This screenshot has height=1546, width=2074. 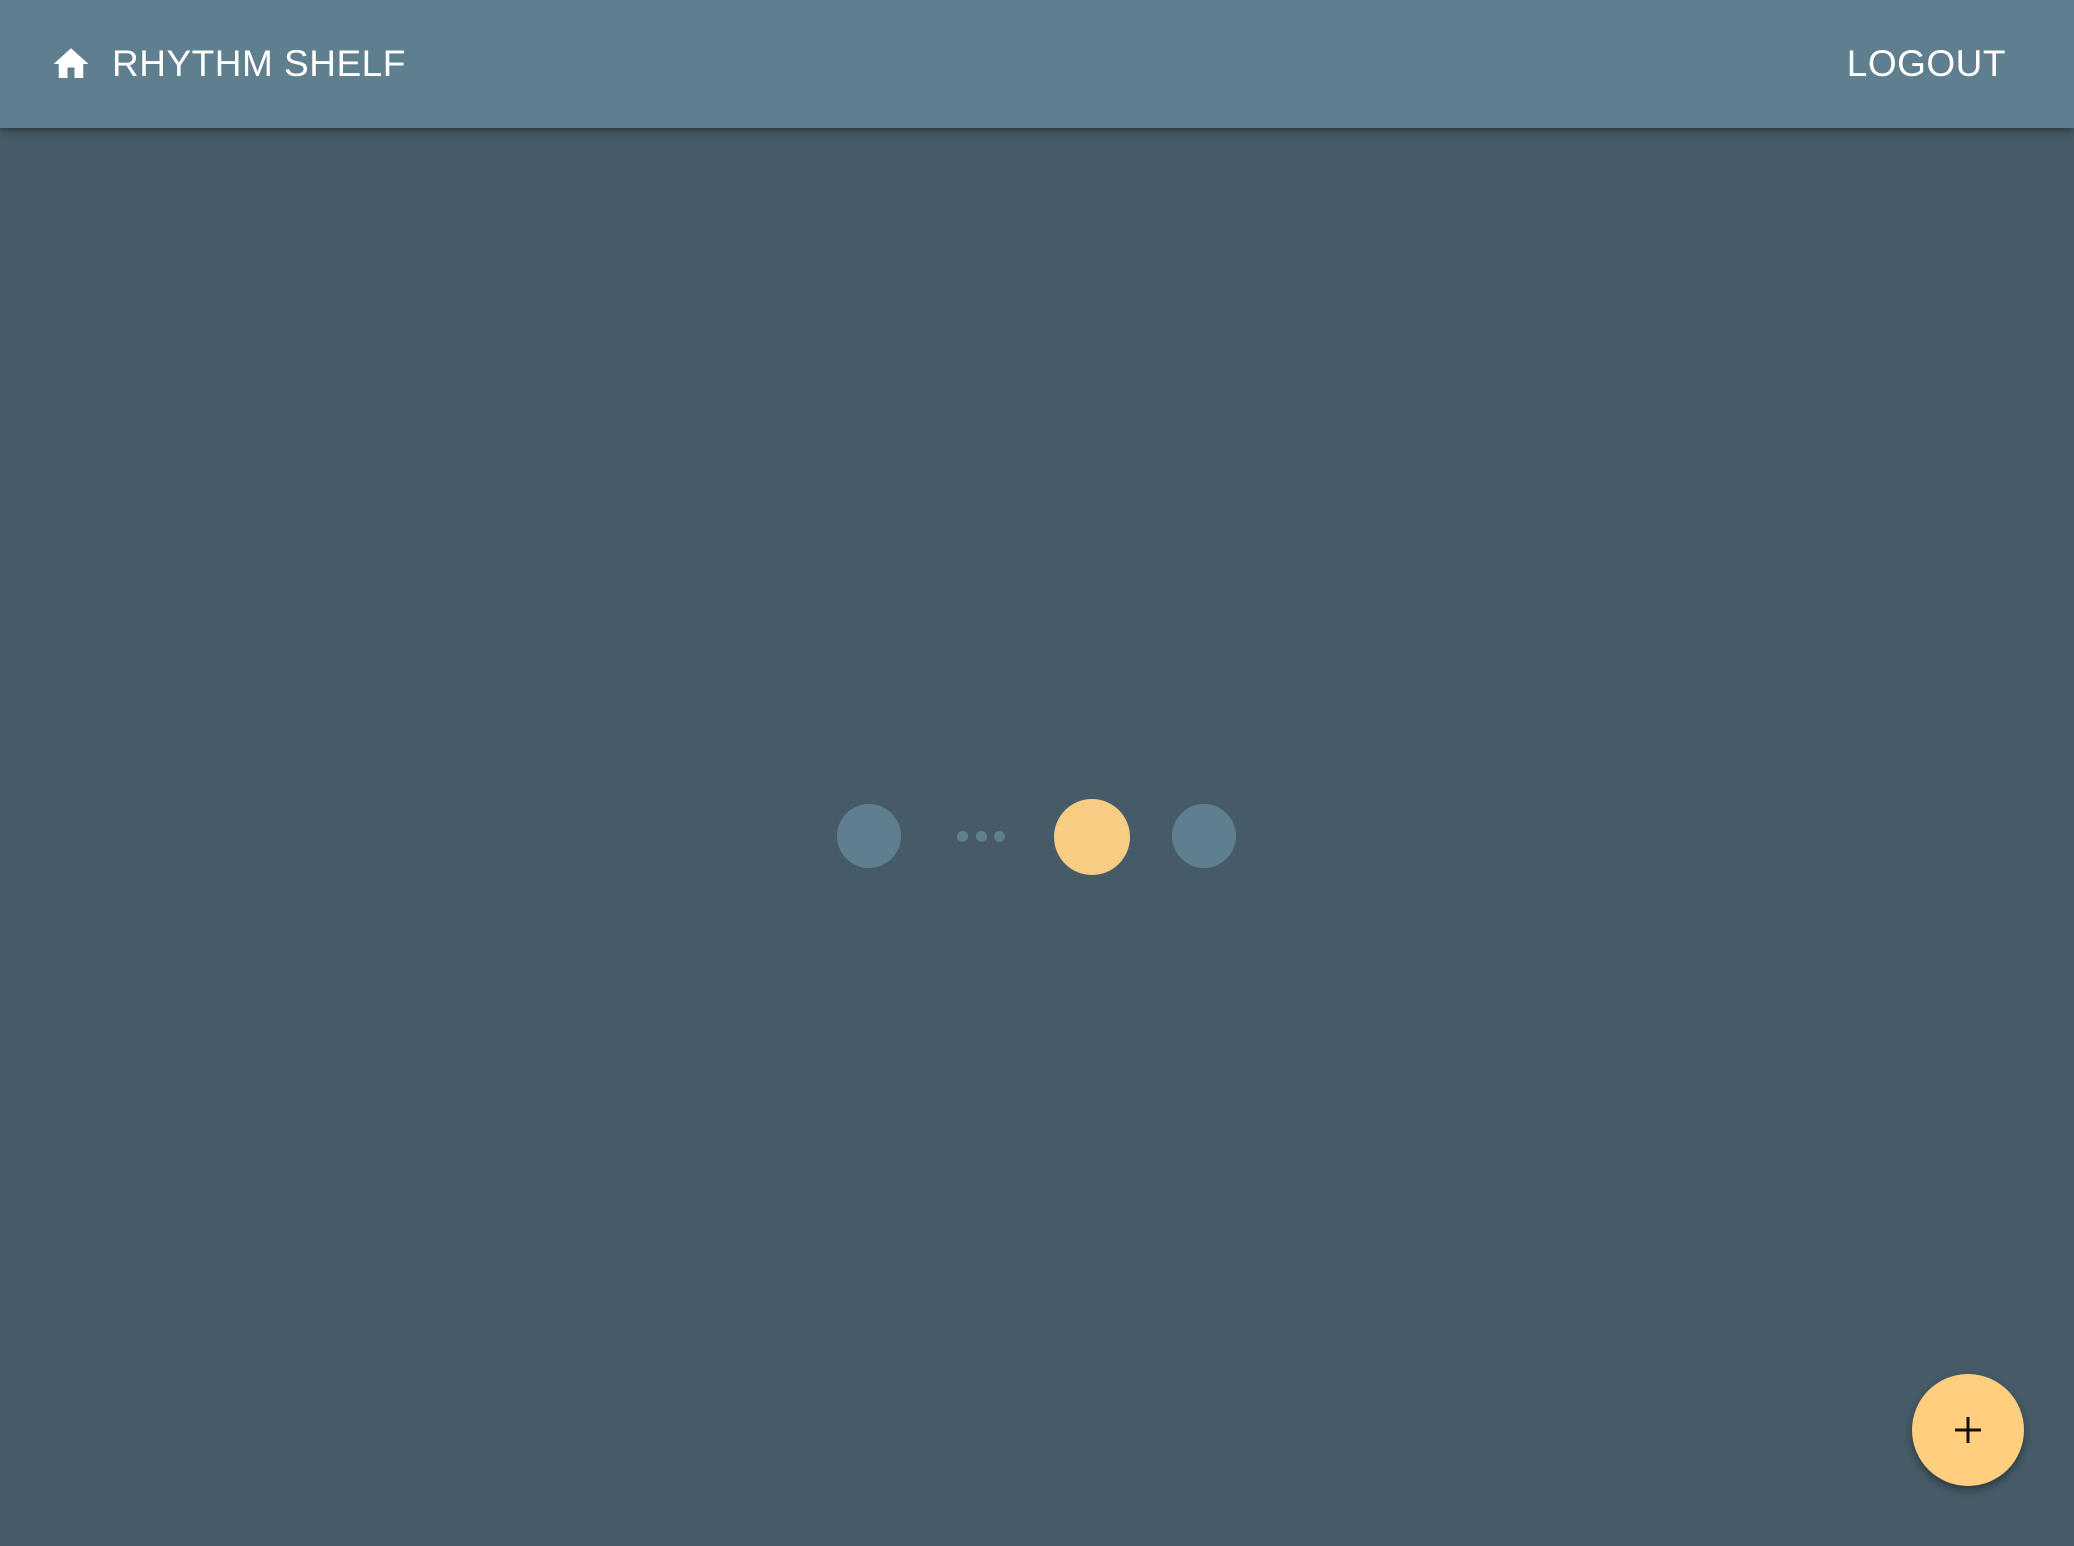 What do you see at coordinates (1926, 64) in the screenshot?
I see `logout-button: LOGOUT` at bounding box center [1926, 64].